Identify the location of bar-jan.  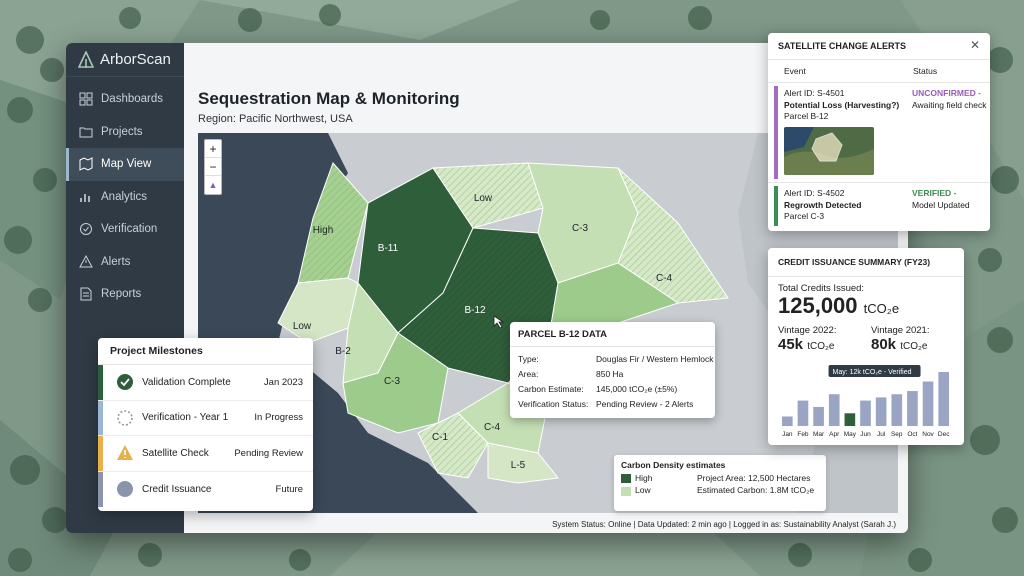
(787, 421).